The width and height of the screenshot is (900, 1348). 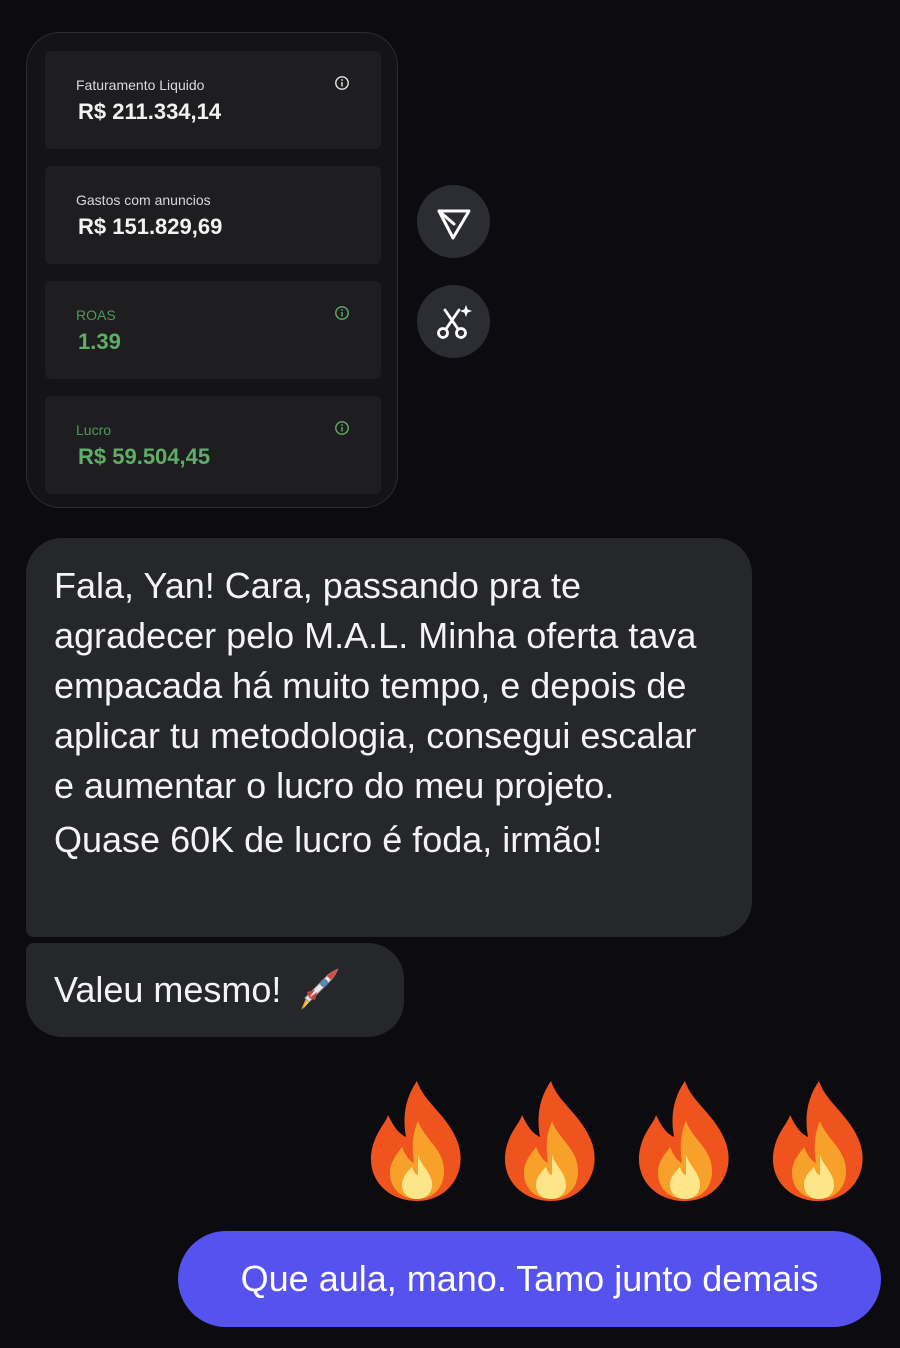 I want to click on metric-value: R$ 59.504,45, so click(x=144, y=456).